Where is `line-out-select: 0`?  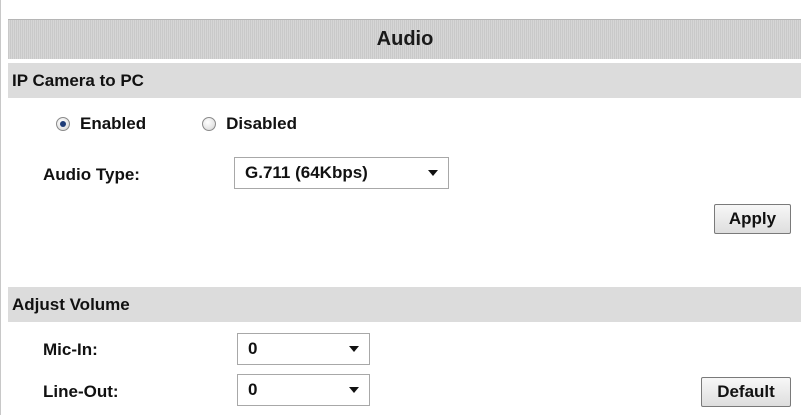
line-out-select: 0 is located at coordinates (303, 390).